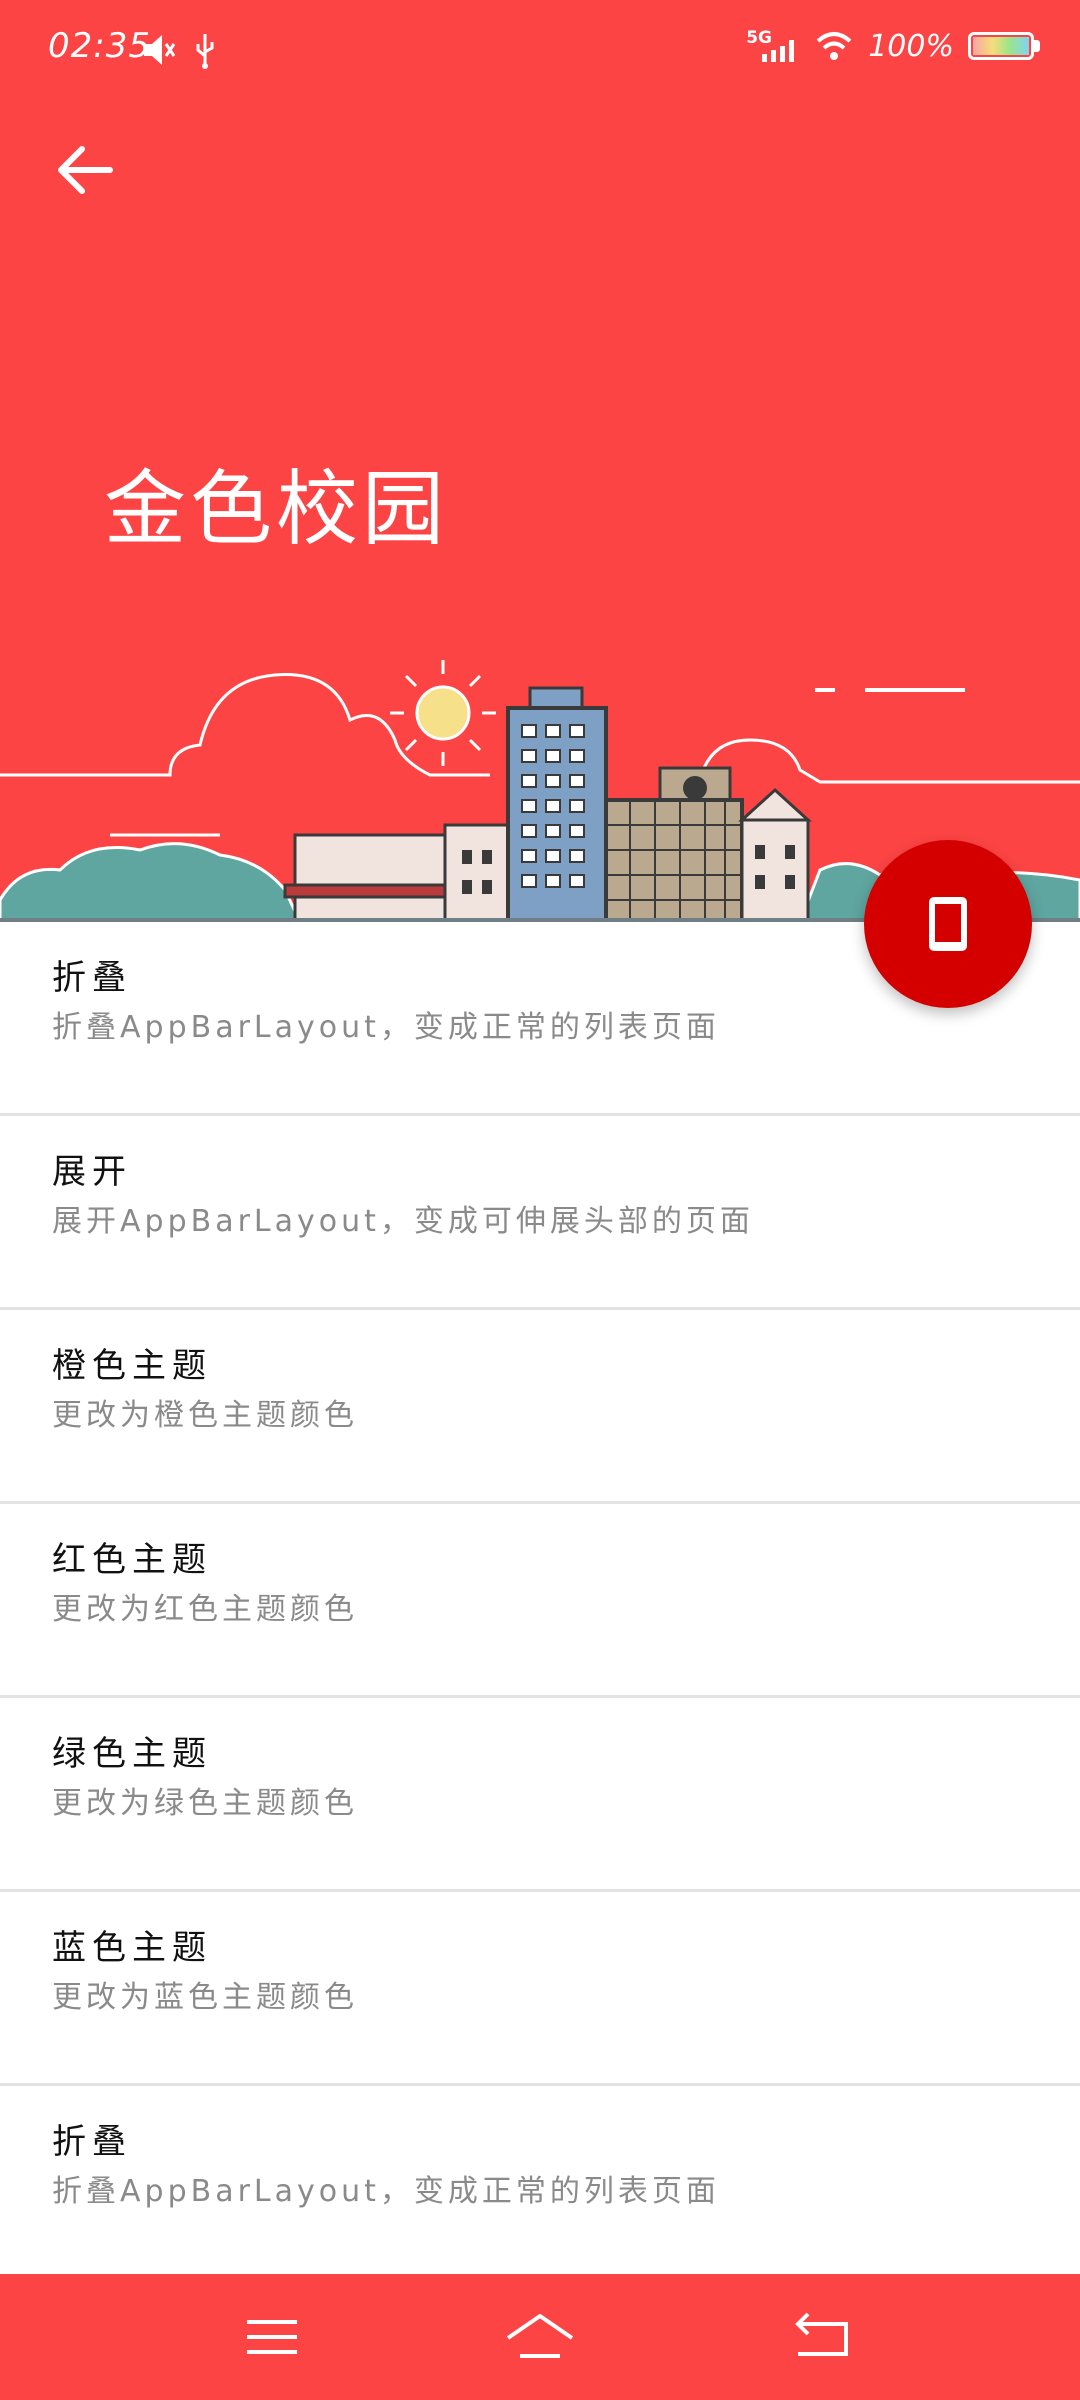 The width and height of the screenshot is (1080, 2400). What do you see at coordinates (540, 1795) in the screenshot?
I see `list-item-green-theme: 绿色主题 更改为绿色主题颜色` at bounding box center [540, 1795].